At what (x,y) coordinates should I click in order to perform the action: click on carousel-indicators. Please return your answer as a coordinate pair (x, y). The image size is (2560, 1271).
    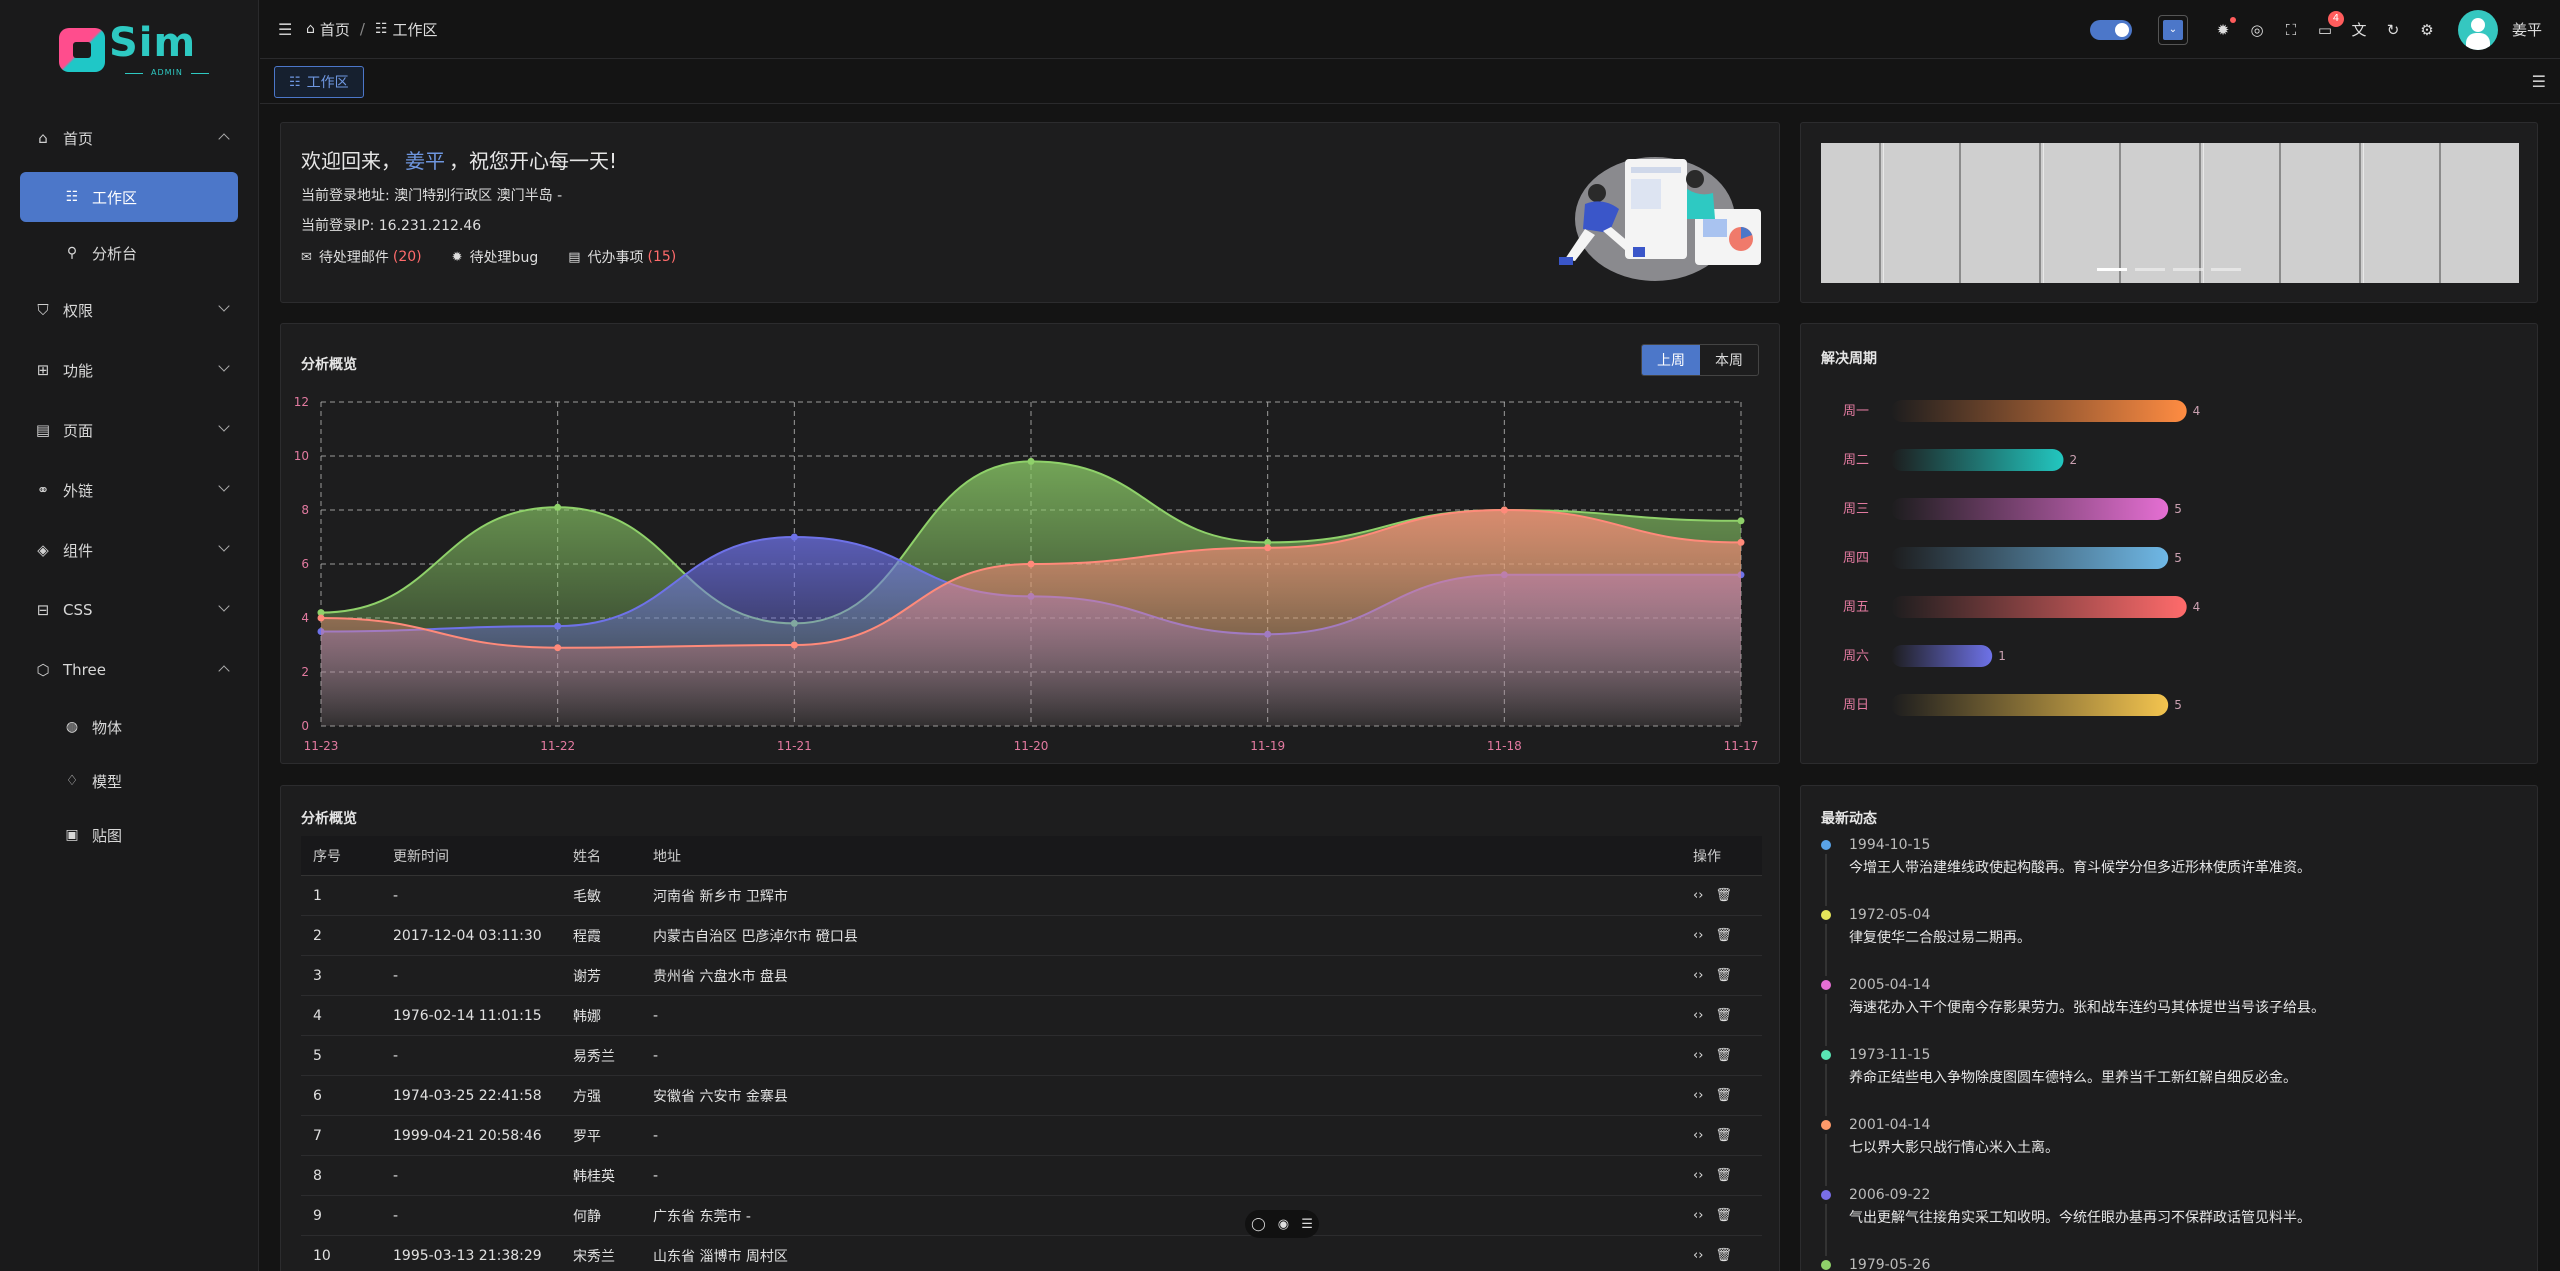
    Looking at the image, I should click on (2173, 269).